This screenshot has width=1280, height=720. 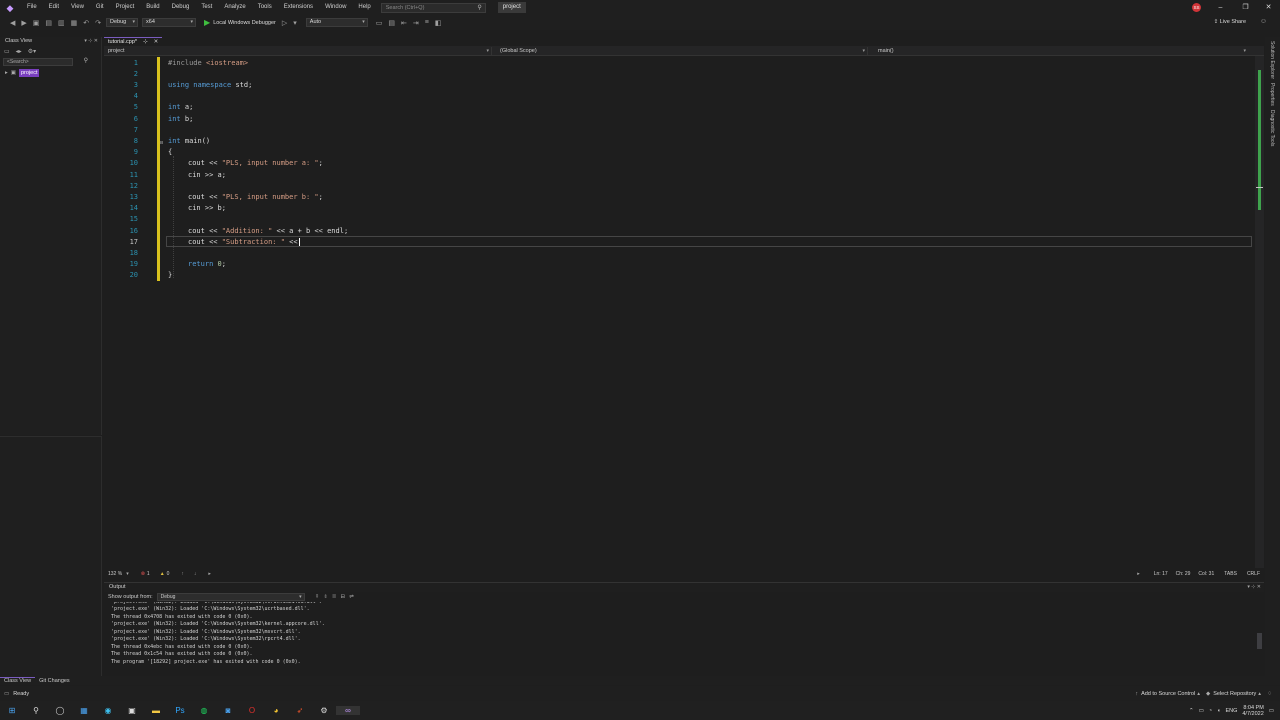 I want to click on source-control-icon: ↑, so click(x=1136, y=694).